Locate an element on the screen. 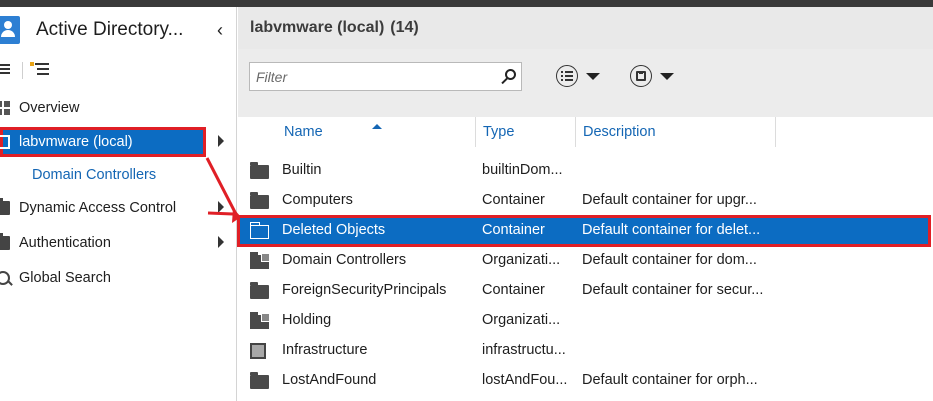 The image size is (933, 401). infrastructure-icon is located at coordinates (258, 351).